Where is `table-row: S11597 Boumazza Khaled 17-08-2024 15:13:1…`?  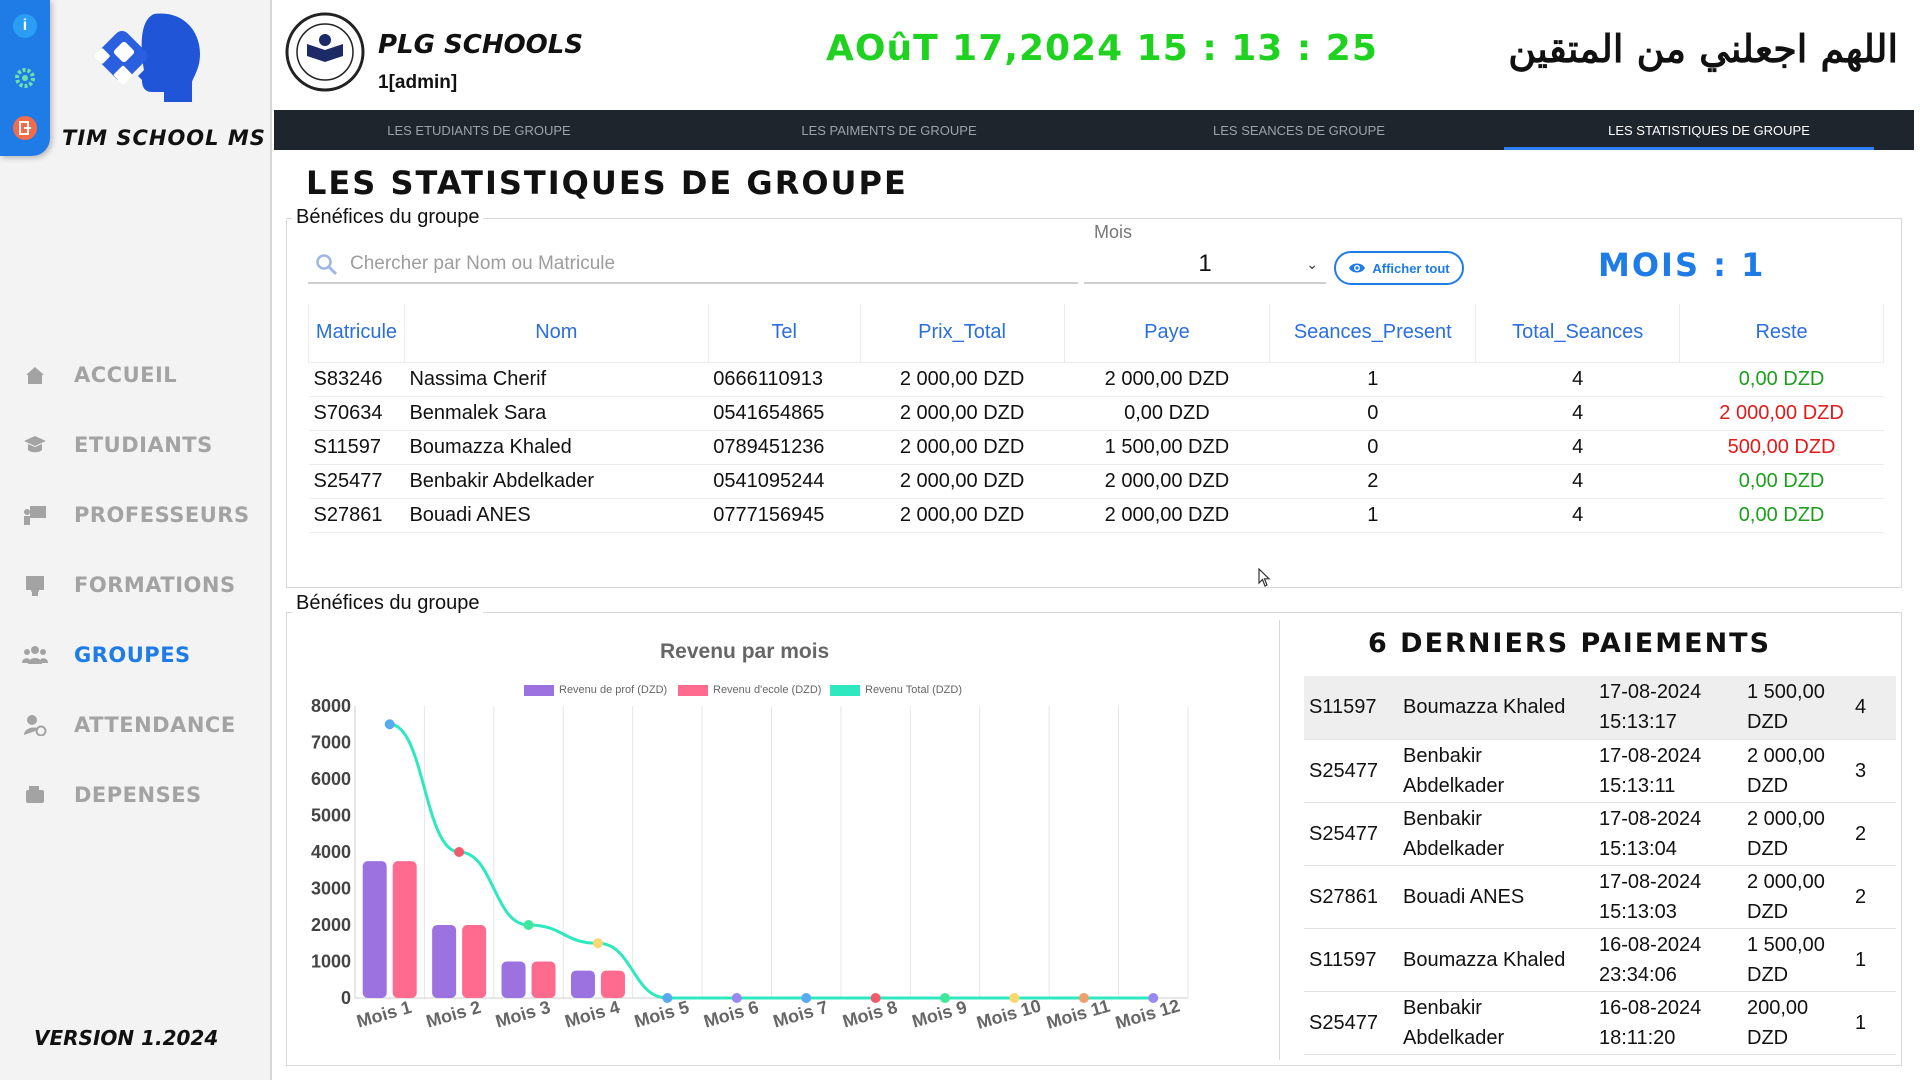
table-row: S11597 Boumazza Khaled 17-08-2024 15:13:1… is located at coordinates (1600, 708).